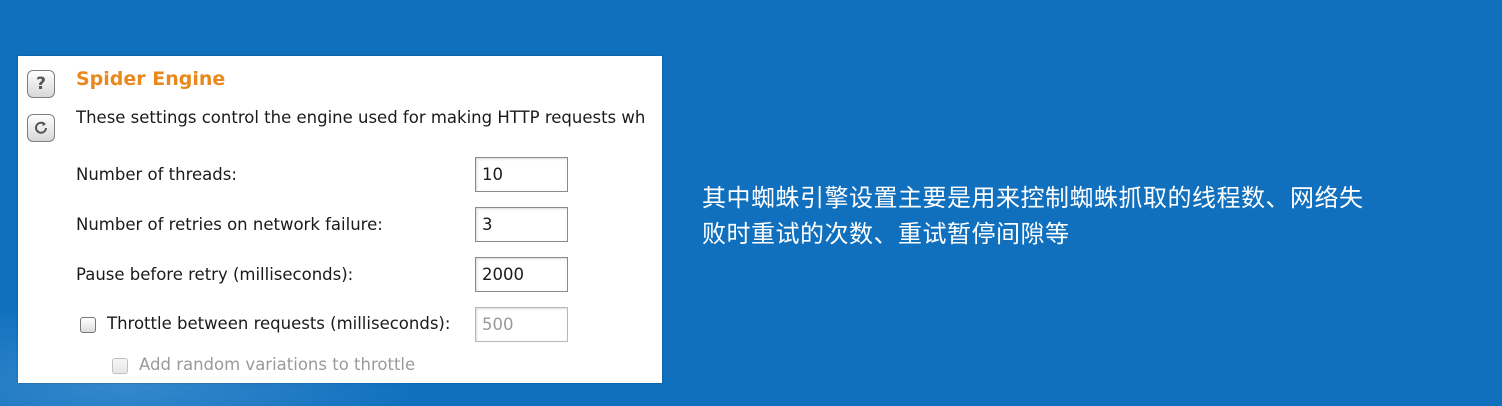  Describe the element at coordinates (277, 364) in the screenshot. I see `random-variations-label: Add random variations to throttle` at that location.